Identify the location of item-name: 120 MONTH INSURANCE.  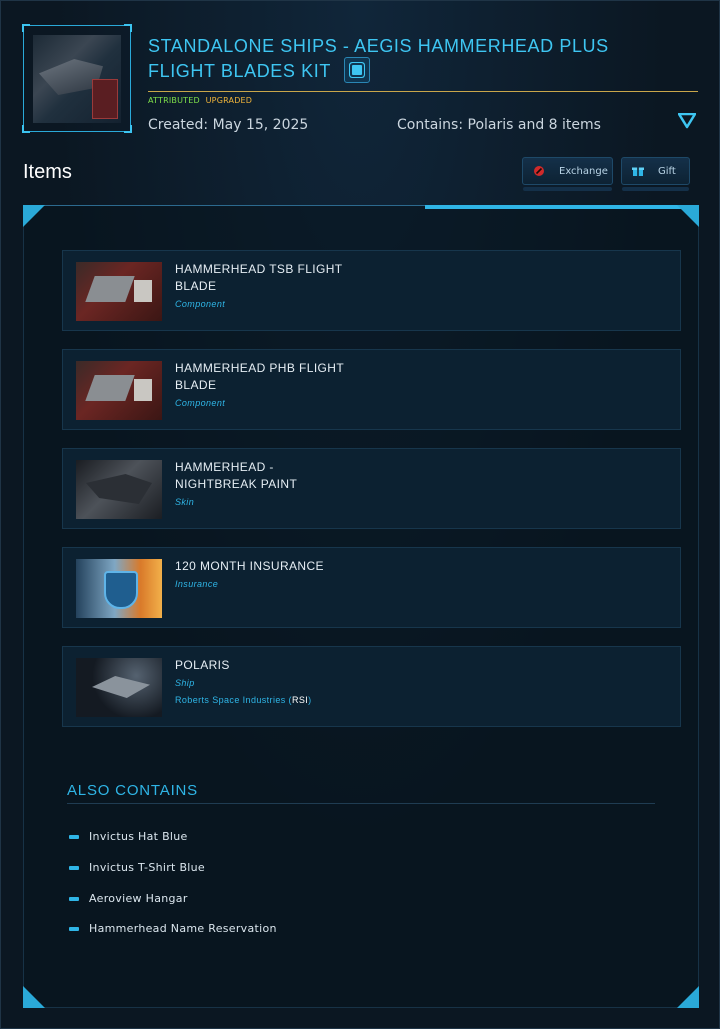
(249, 566).